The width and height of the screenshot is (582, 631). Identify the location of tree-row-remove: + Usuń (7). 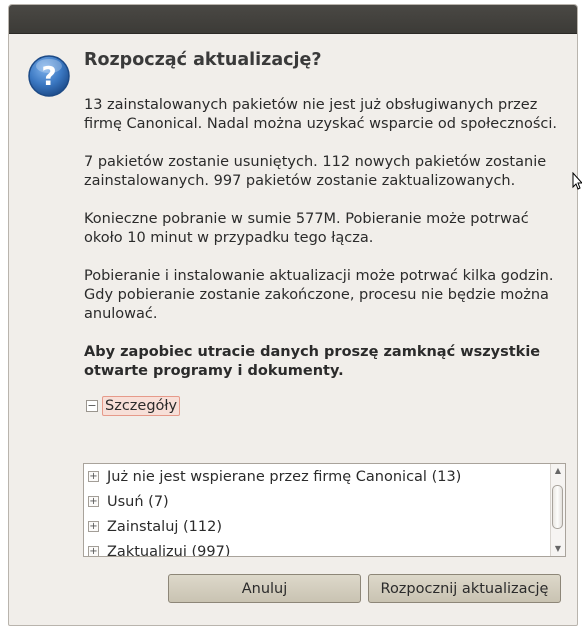
(324, 501).